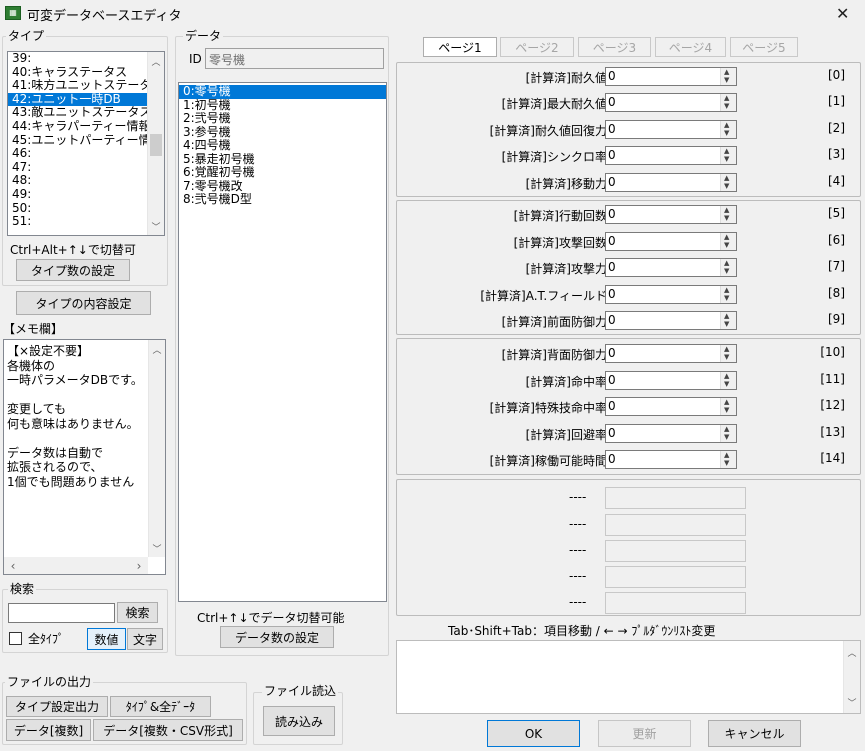 The image size is (865, 751). Describe the element at coordinates (764, 47) in the screenshot. I see `tab-page-5: ページ5` at that location.